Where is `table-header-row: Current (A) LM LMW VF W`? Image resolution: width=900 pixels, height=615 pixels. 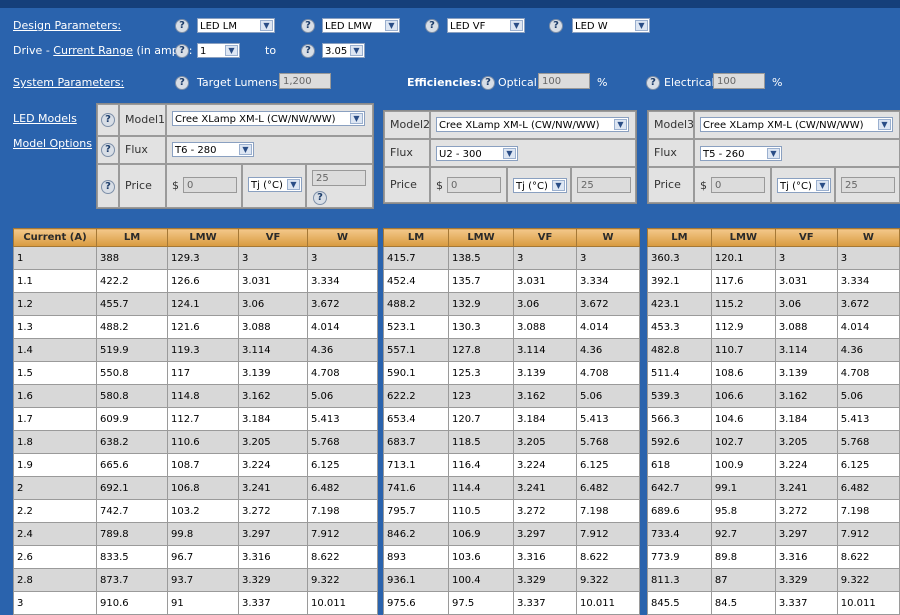 table-header-row: Current (A) LM LMW VF W is located at coordinates (195, 237).